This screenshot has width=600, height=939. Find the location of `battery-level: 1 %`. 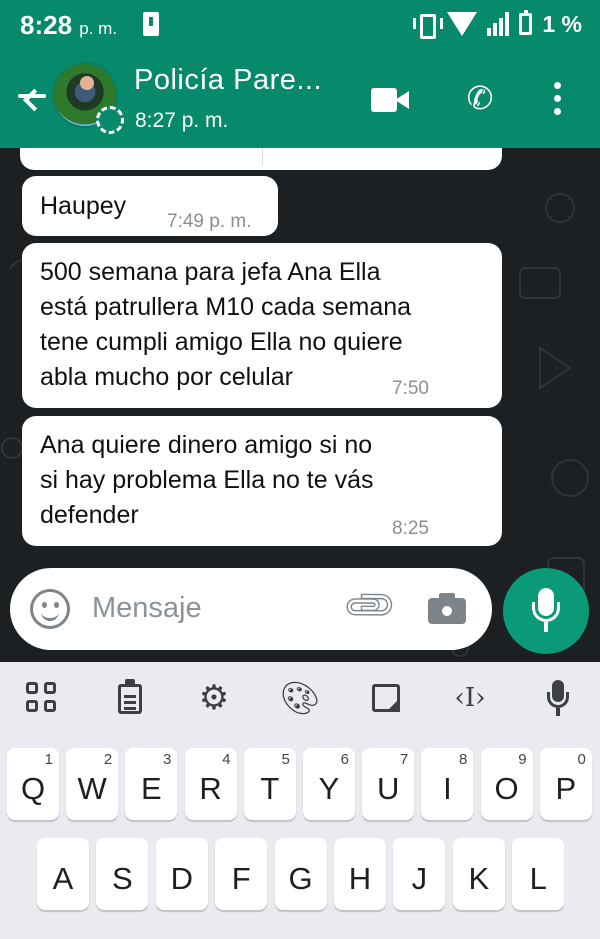

battery-level: 1 % is located at coordinates (562, 23).